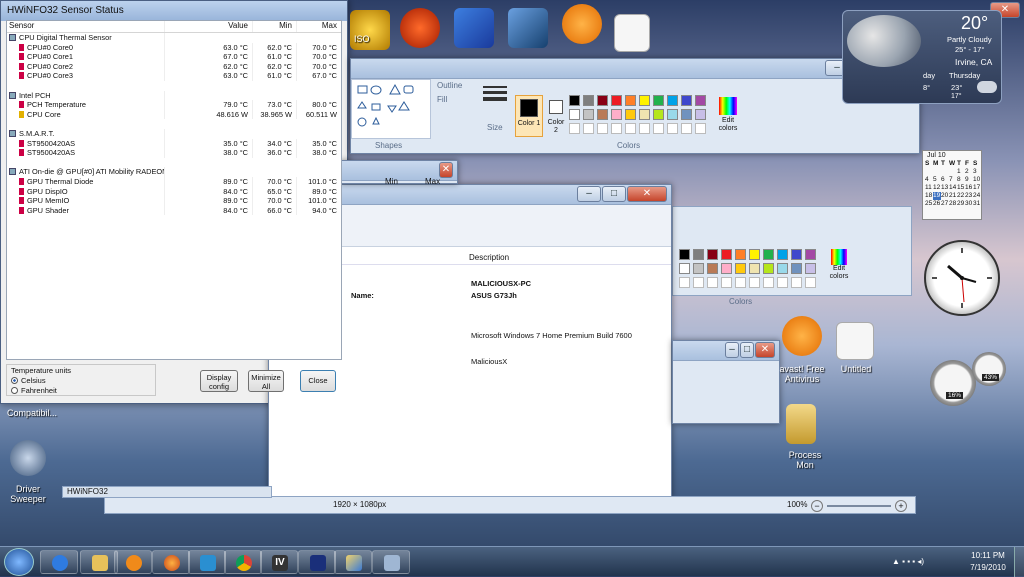 This screenshot has height=577, width=1024. Describe the element at coordinates (977, 188) in the screenshot. I see `calendar-day: 17` at that location.